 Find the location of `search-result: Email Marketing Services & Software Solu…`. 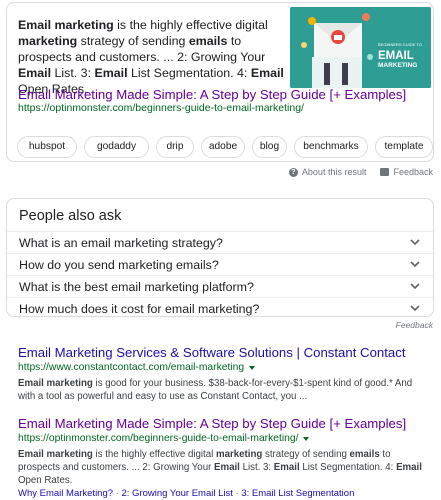

search-result: Email Marketing Services & Software Solu… is located at coordinates (223, 374).